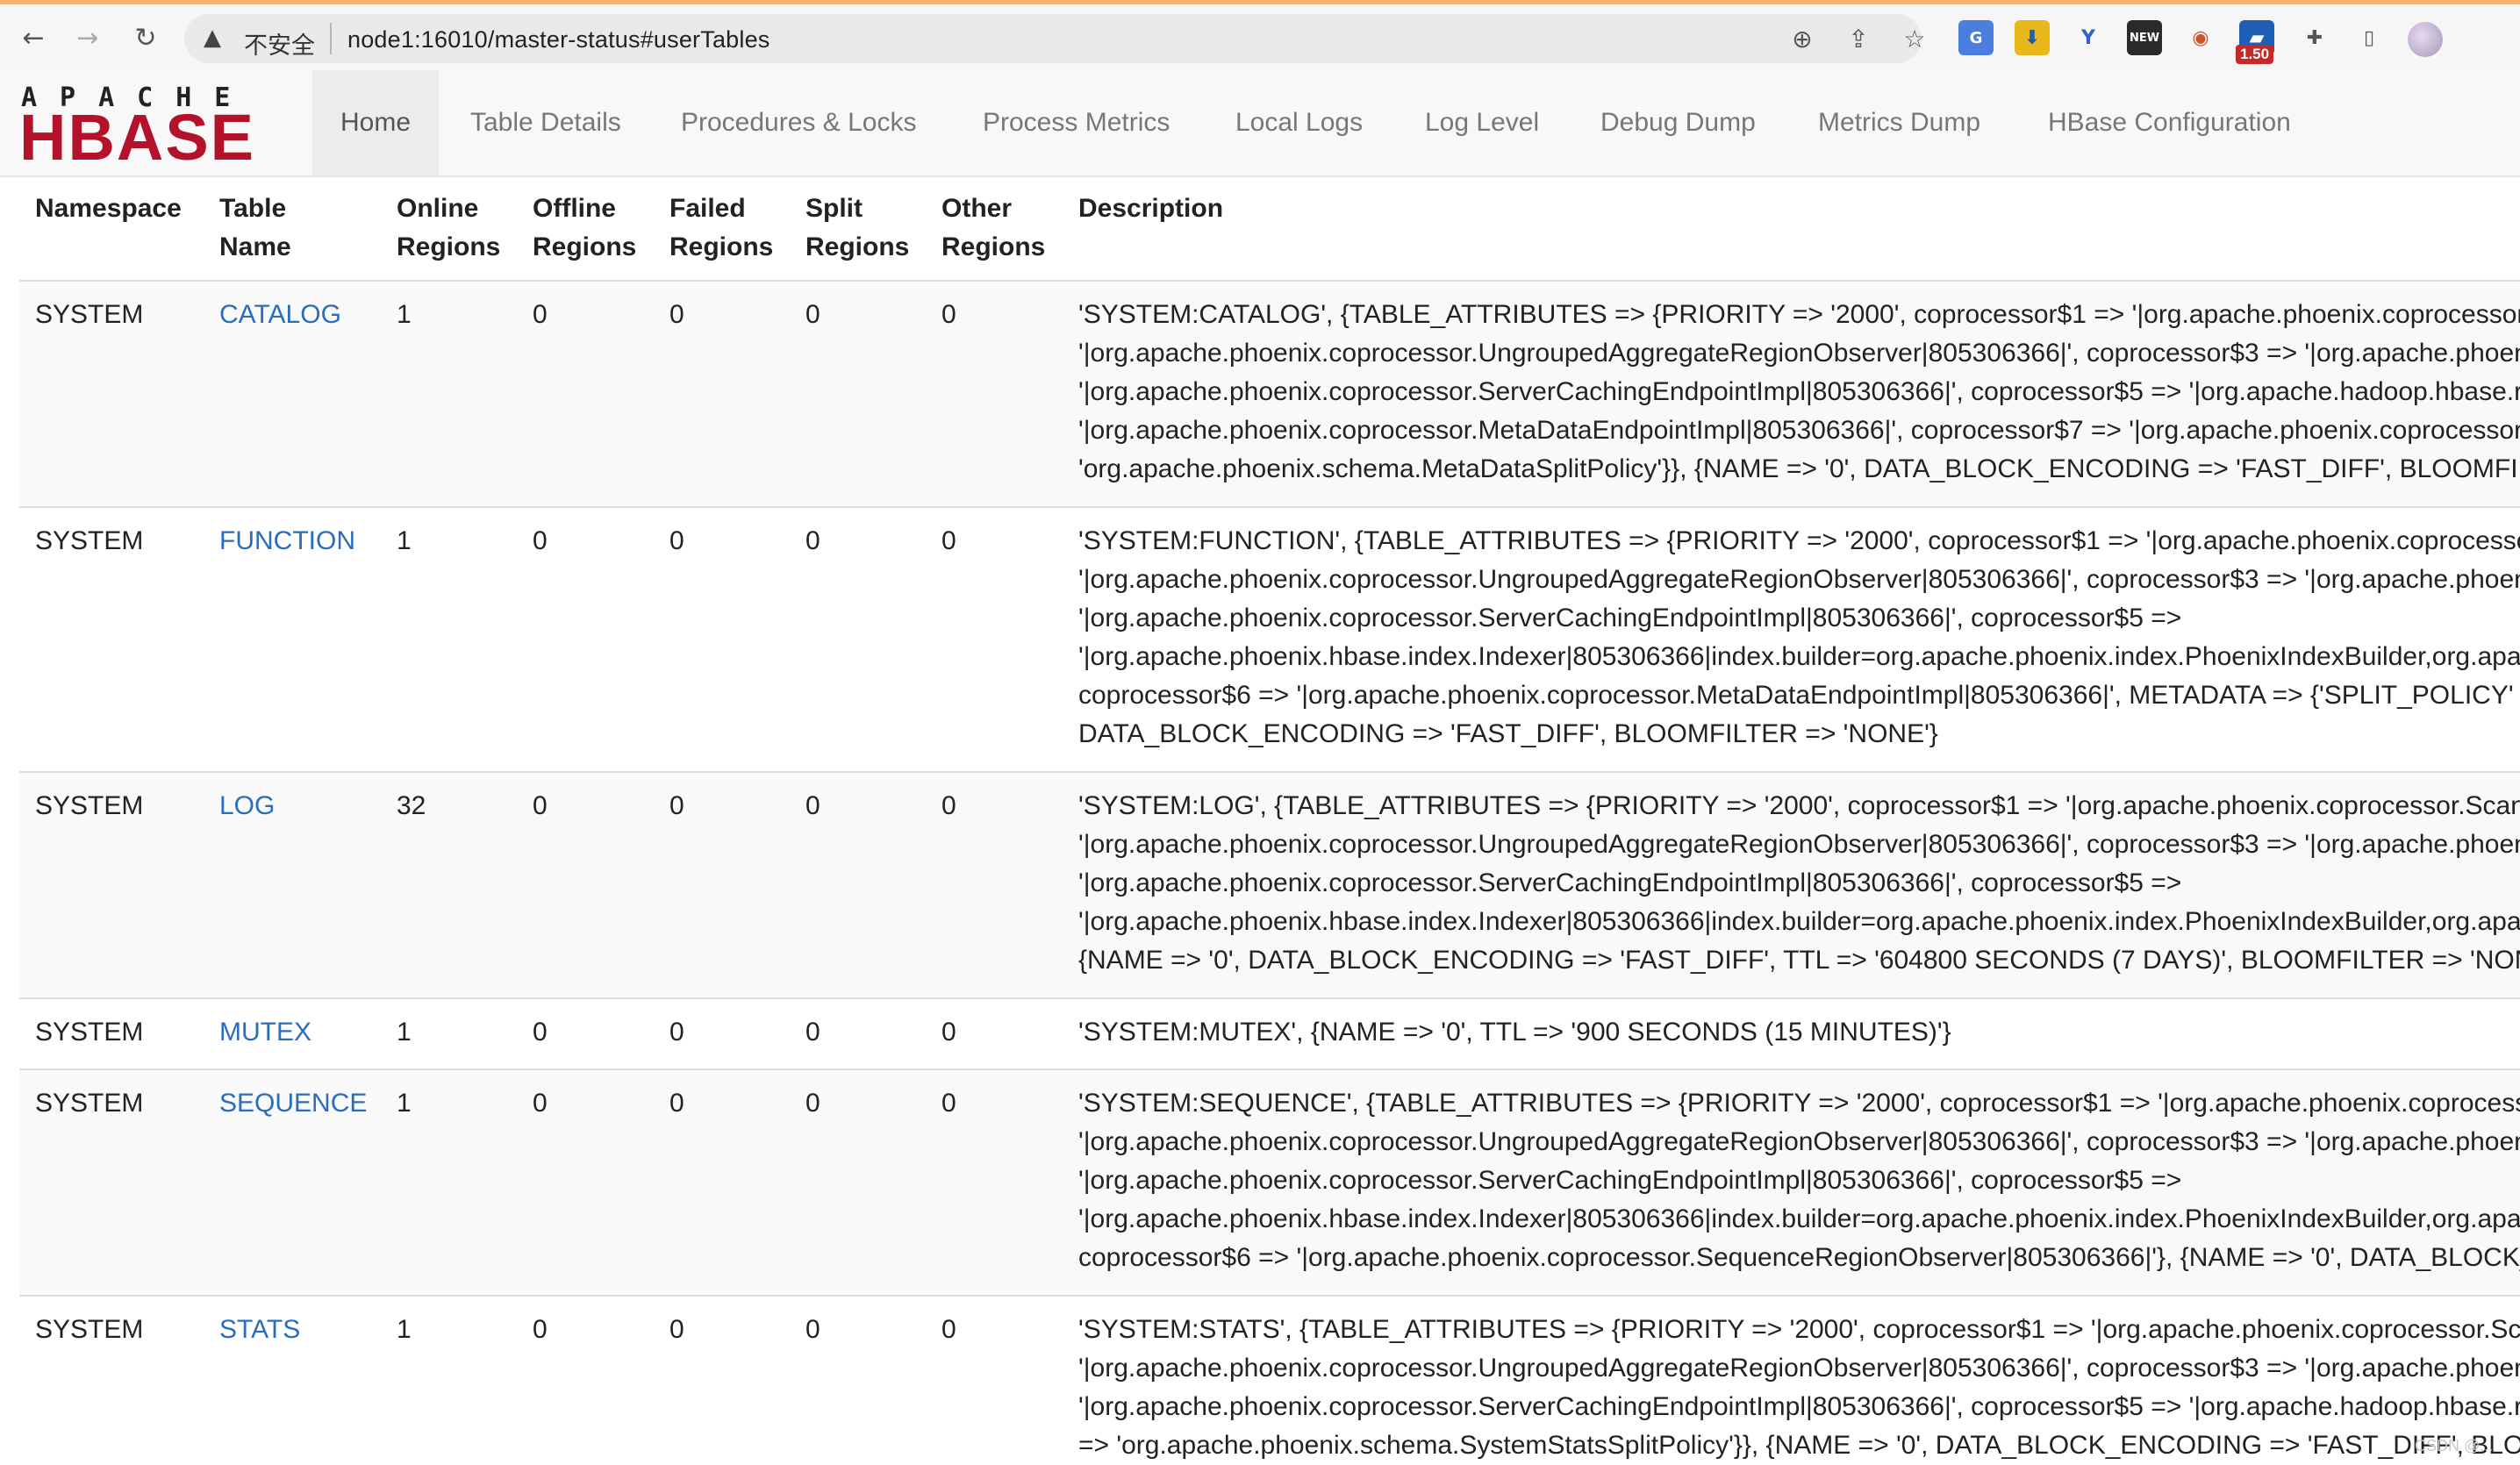 The image size is (2520, 1465). I want to click on puzzle-icon: ✚, so click(2314, 37).